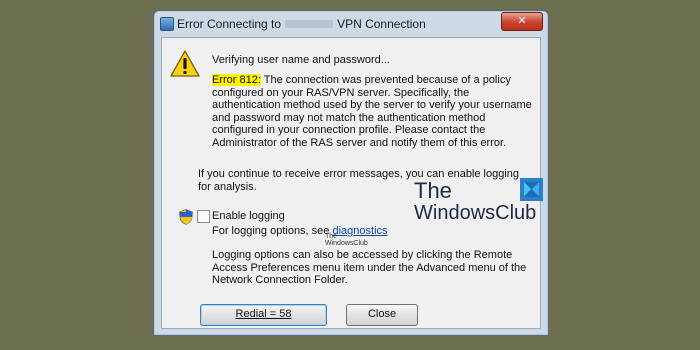 Image resolution: width=700 pixels, height=350 pixels. Describe the element at coordinates (229, 24) in the screenshot. I see `title-prefix: Error Connecting to` at that location.